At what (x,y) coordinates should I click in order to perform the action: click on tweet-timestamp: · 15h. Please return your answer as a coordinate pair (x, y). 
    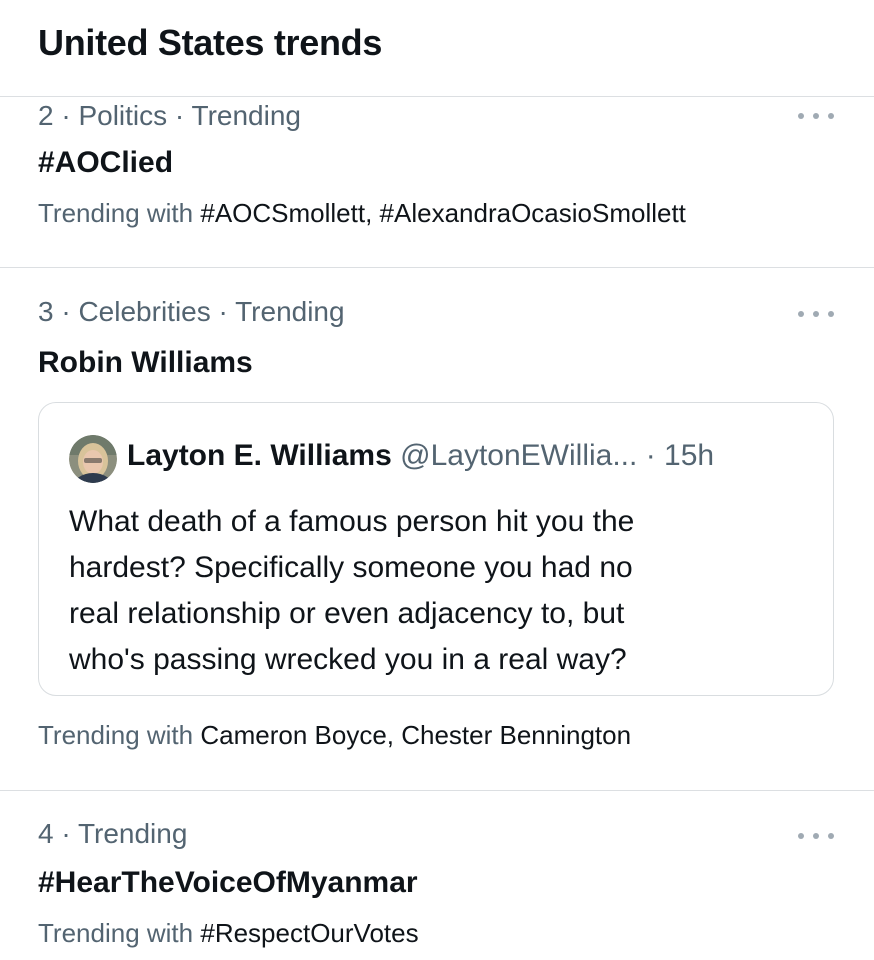
    Looking at the image, I should click on (680, 455).